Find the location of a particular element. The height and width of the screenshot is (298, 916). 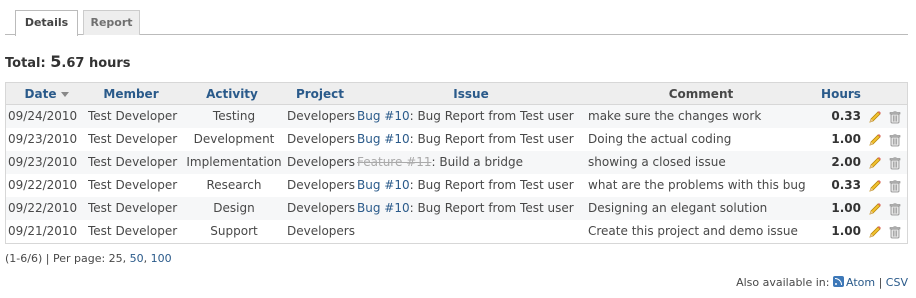

column-header-date-label: Date is located at coordinates (40, 94).